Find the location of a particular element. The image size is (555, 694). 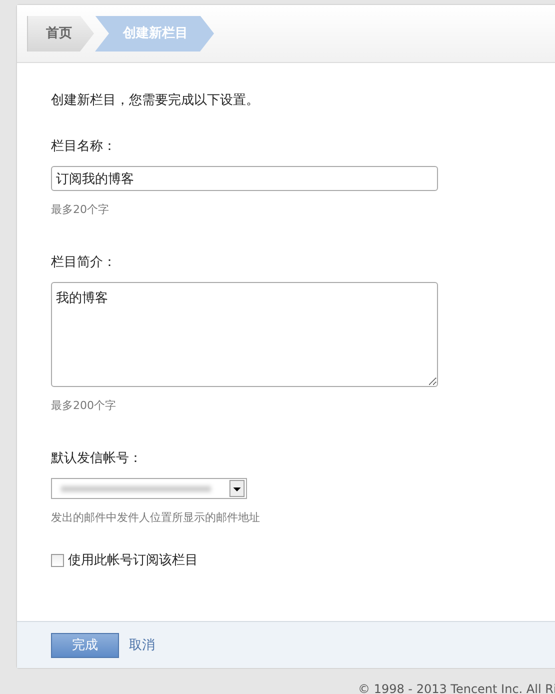

field-label: 栏目名称： is located at coordinates (84, 146).